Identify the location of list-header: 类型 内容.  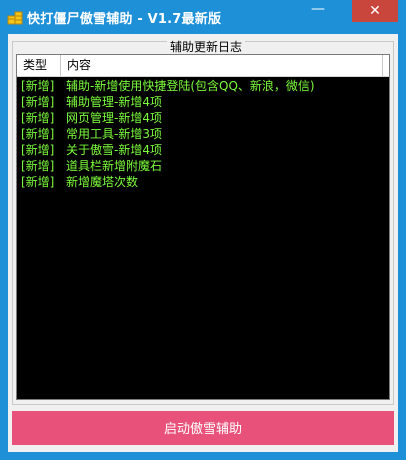
(203, 66).